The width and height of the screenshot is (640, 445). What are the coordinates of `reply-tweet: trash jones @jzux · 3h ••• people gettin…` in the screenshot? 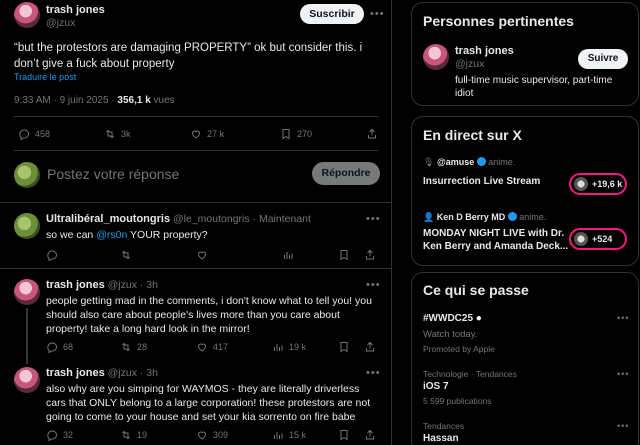 It's located at (195, 319).